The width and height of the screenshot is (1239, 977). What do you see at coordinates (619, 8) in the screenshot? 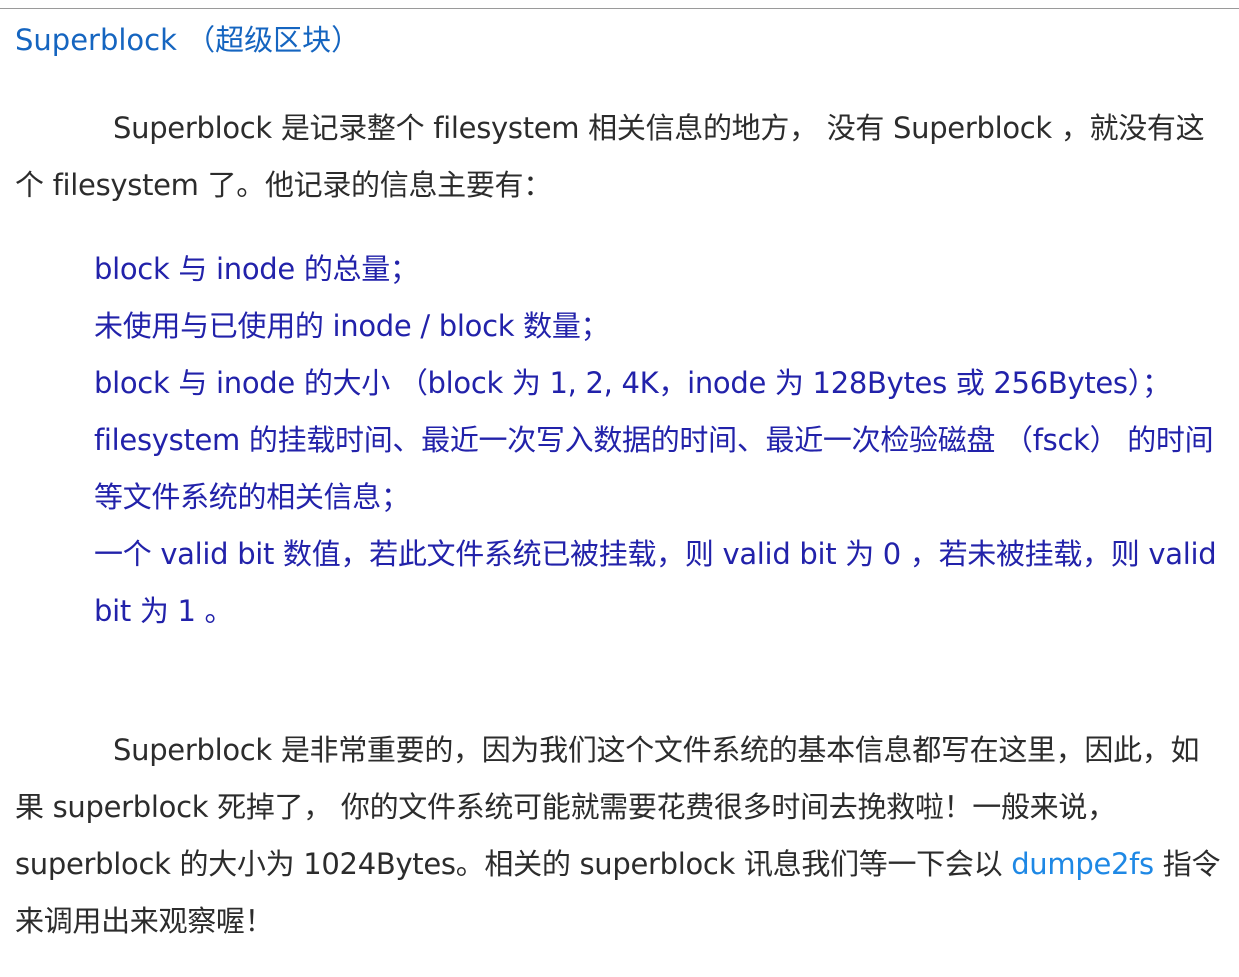
I see `top-divider` at bounding box center [619, 8].